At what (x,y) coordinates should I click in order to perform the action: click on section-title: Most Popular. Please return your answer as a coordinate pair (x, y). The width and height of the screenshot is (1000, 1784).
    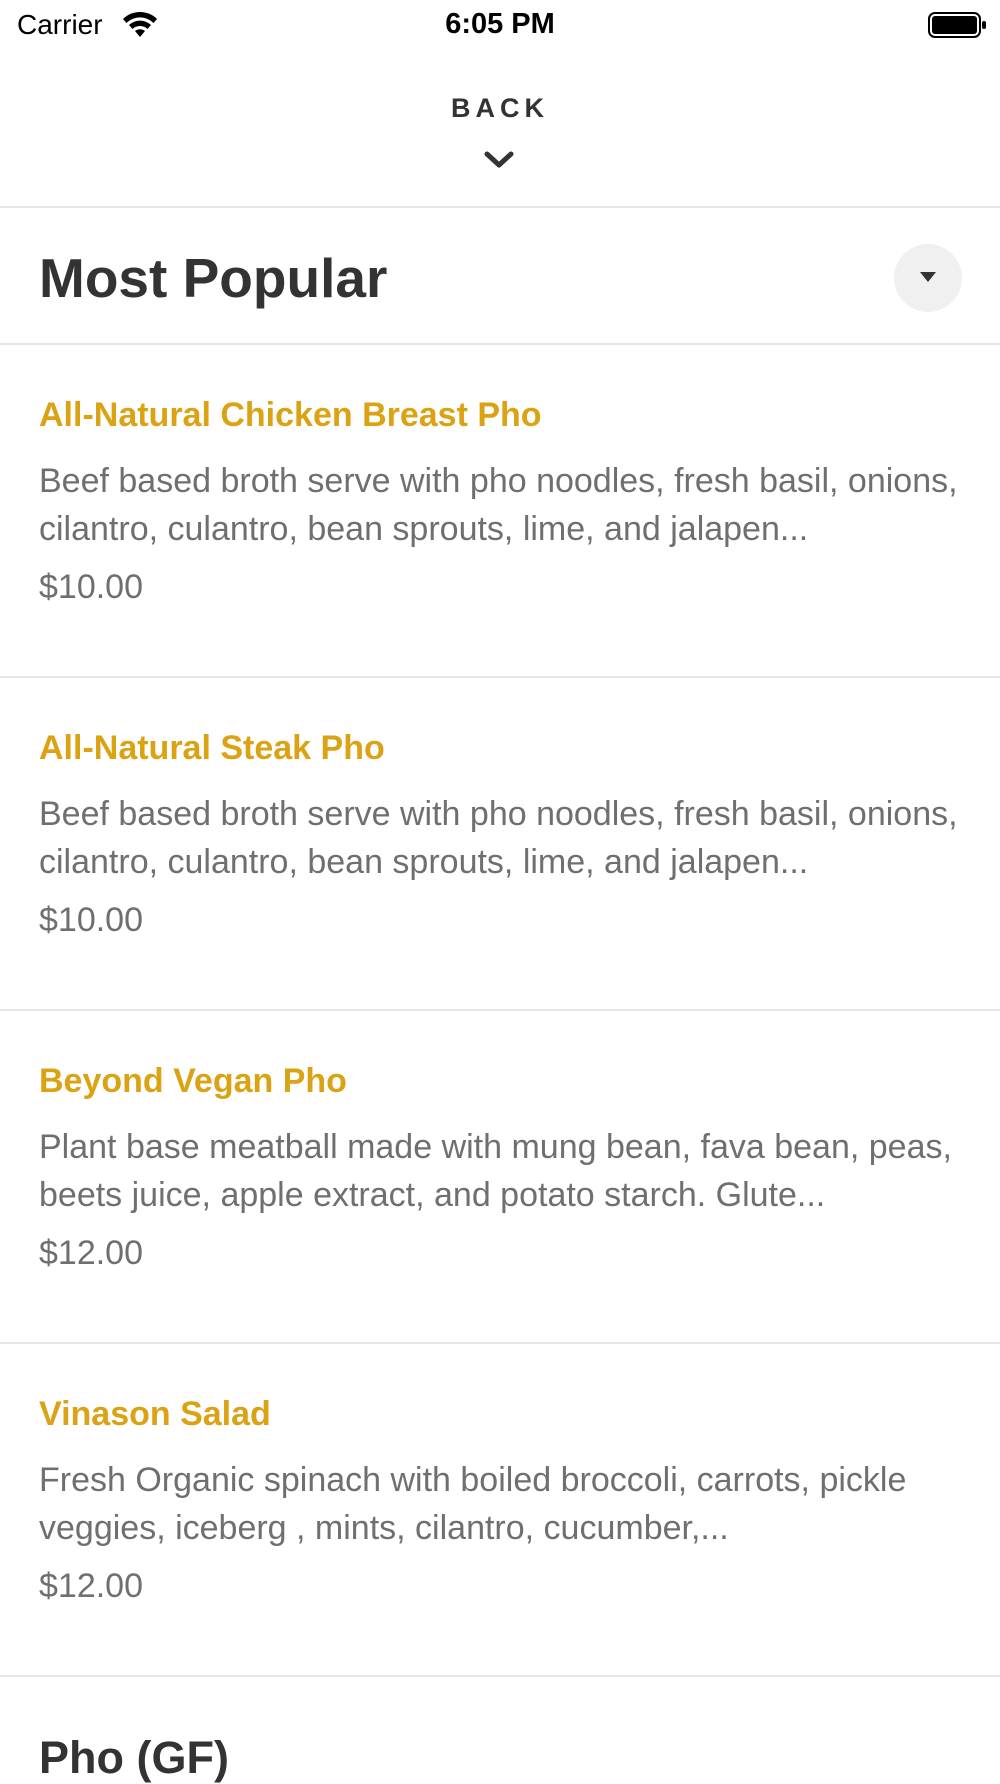
    Looking at the image, I should click on (213, 278).